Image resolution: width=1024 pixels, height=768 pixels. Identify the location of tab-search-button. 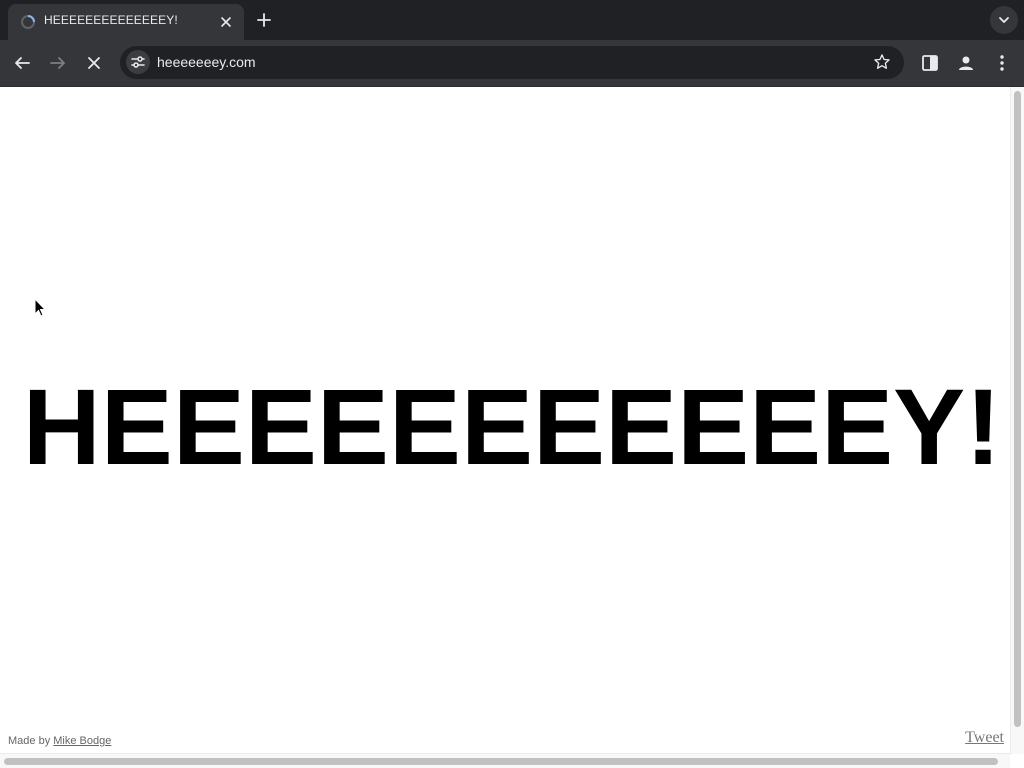
(1004, 20).